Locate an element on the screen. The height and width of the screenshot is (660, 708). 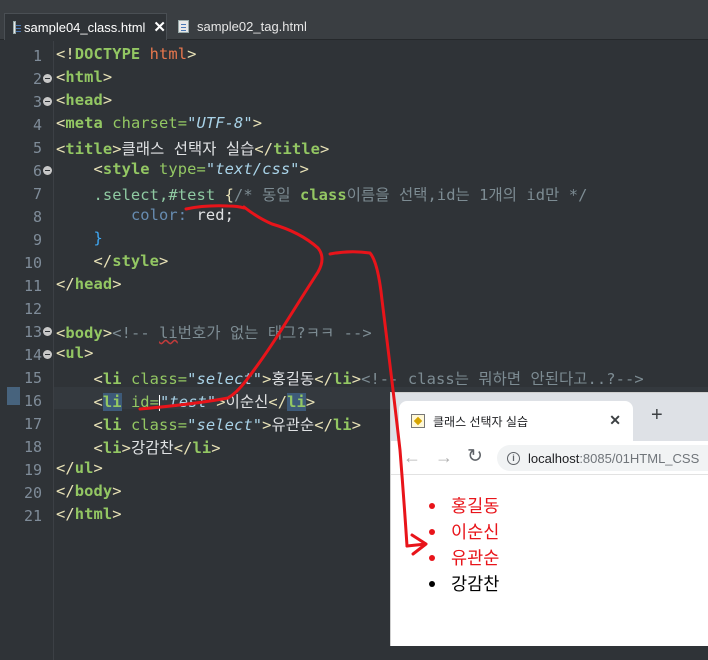
code-line-8: color: red; is located at coordinates (182, 215).